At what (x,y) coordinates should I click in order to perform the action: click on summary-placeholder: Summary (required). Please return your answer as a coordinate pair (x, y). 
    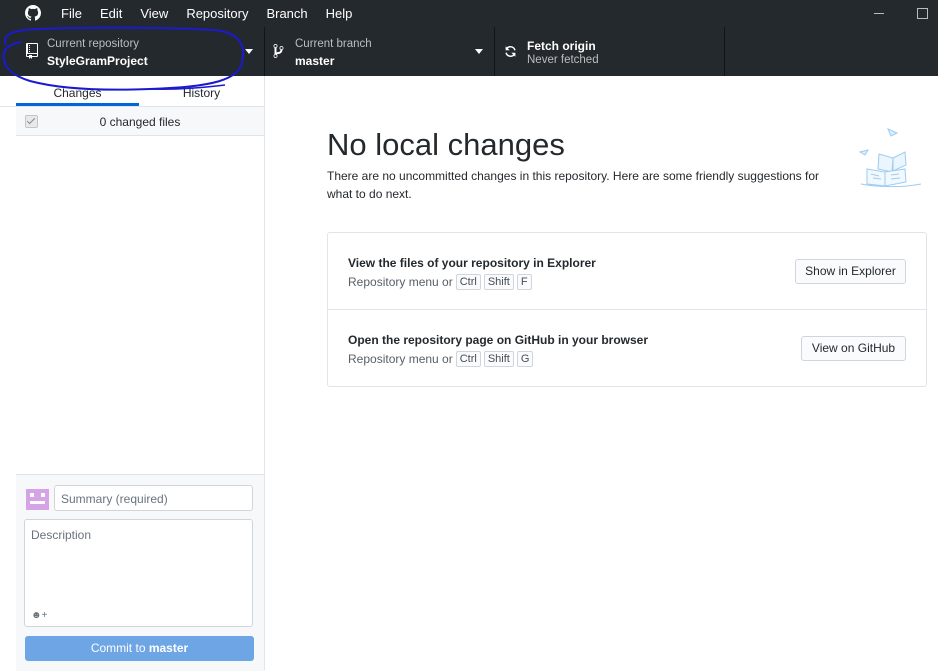
    Looking at the image, I should click on (114, 499).